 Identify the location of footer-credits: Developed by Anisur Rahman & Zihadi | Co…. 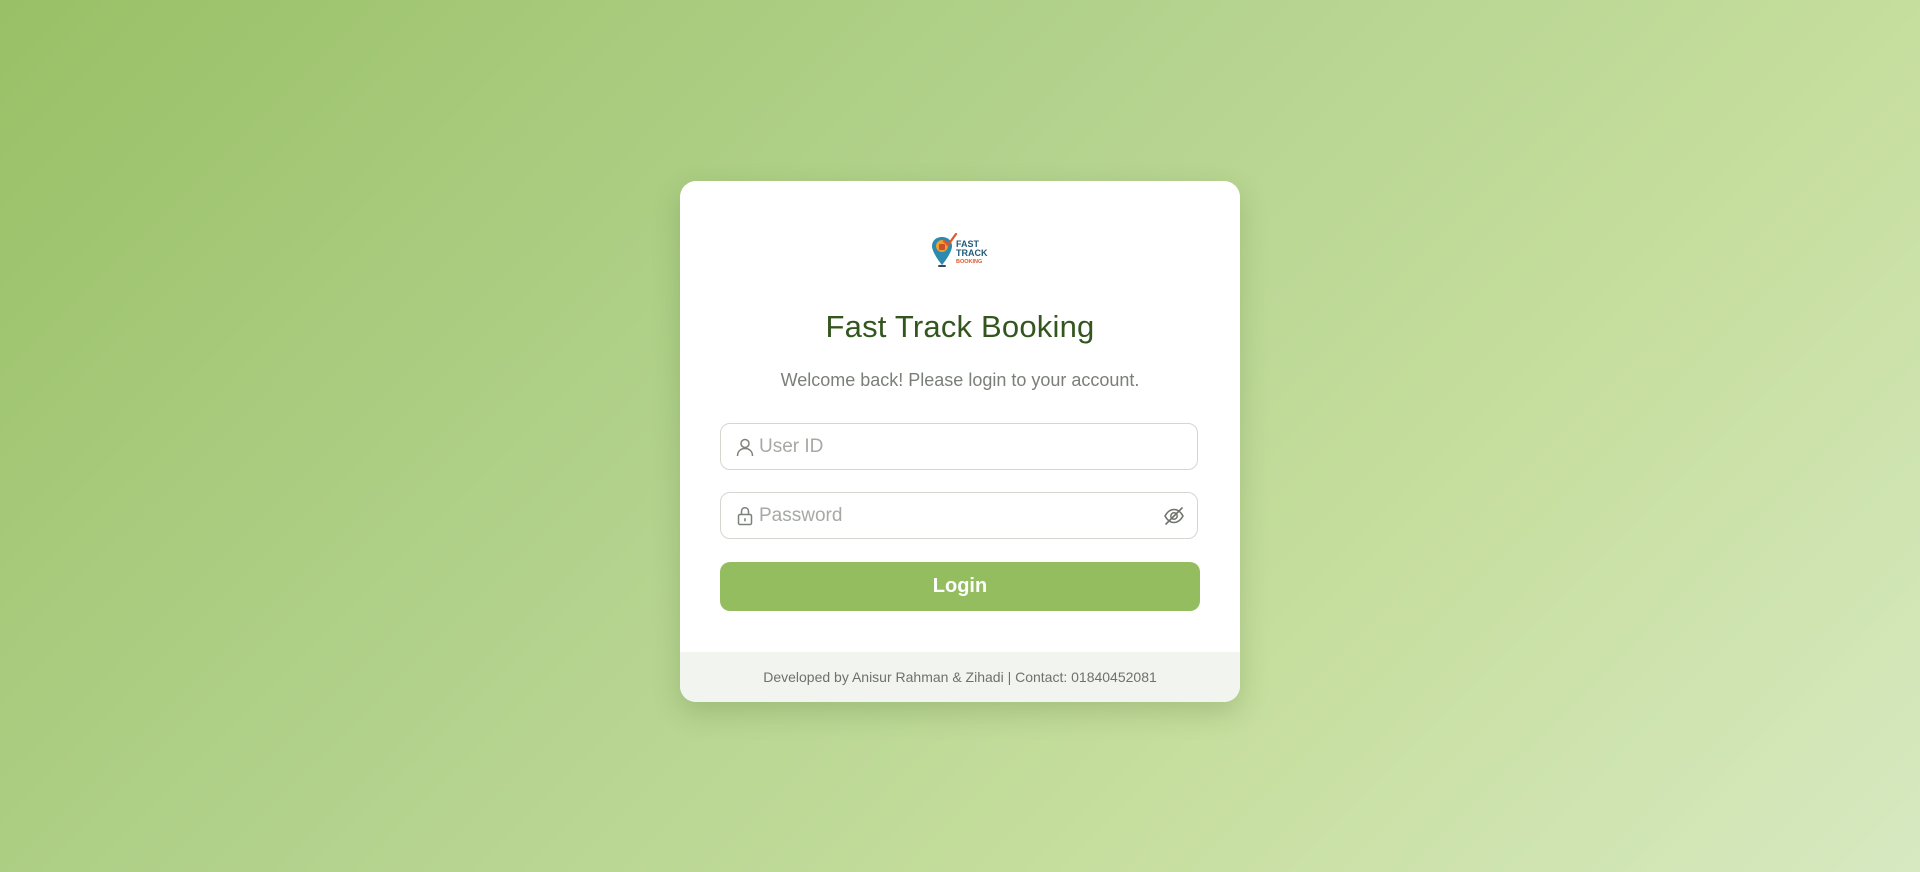
(960, 677).